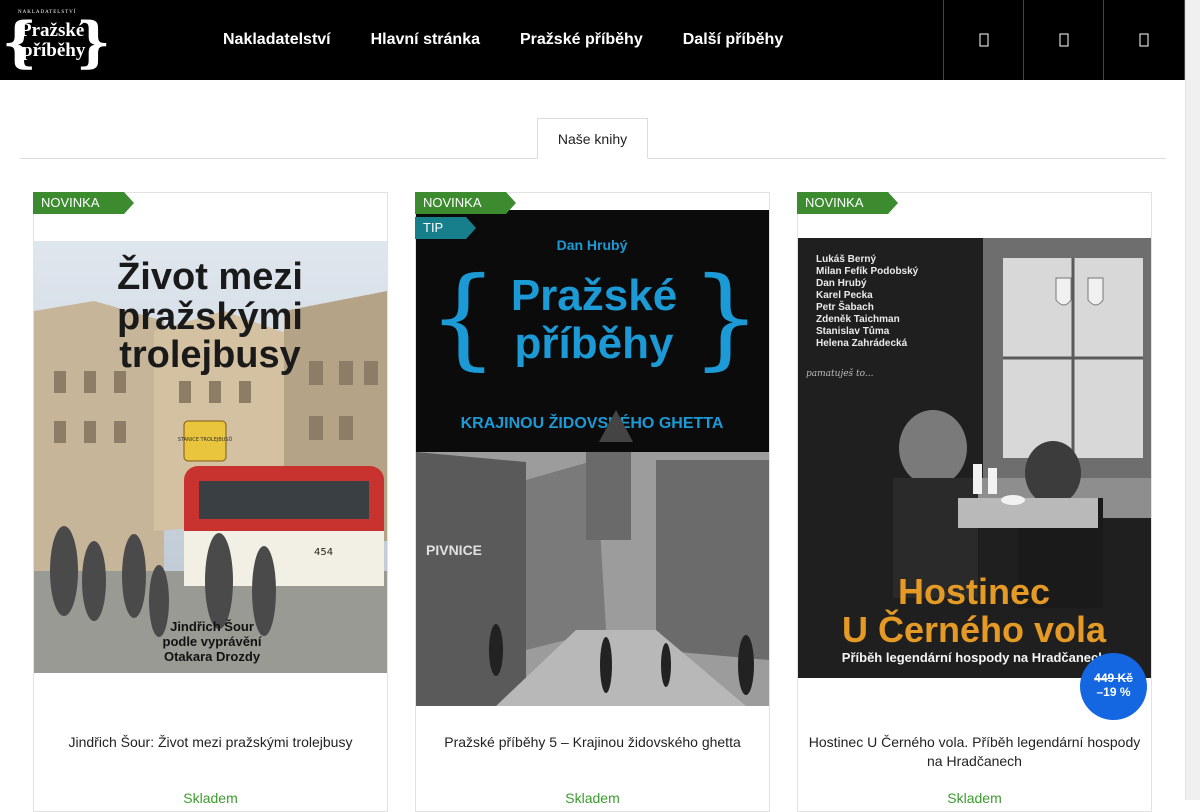  What do you see at coordinates (853, 331) in the screenshot?
I see `cover-author: Stanislav Tůma` at bounding box center [853, 331].